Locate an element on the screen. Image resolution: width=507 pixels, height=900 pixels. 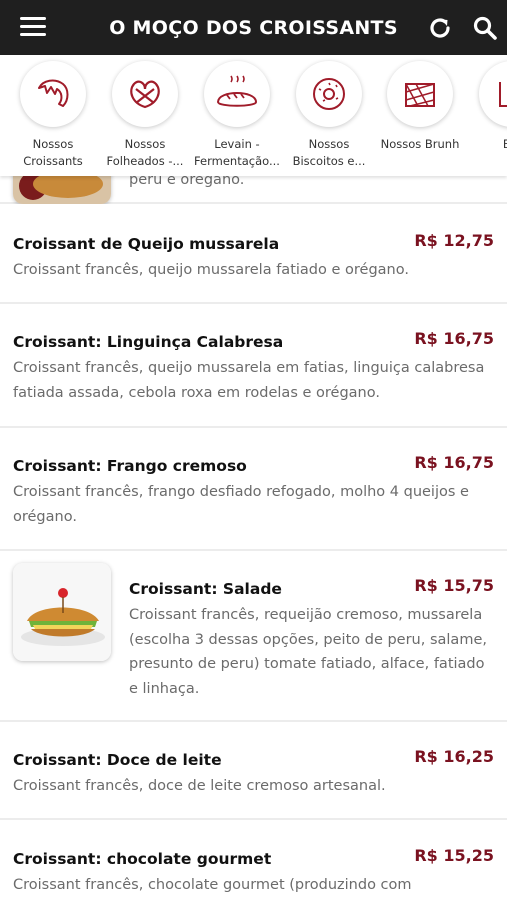
donut-icon is located at coordinates (329, 94).